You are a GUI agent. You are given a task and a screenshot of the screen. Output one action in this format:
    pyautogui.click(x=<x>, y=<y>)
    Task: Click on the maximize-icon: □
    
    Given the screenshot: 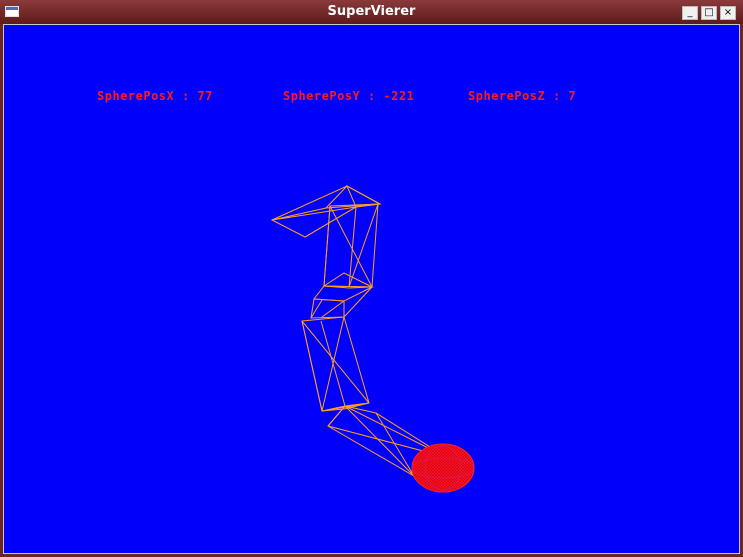 What is the action you would take?
    pyautogui.click(x=709, y=12)
    